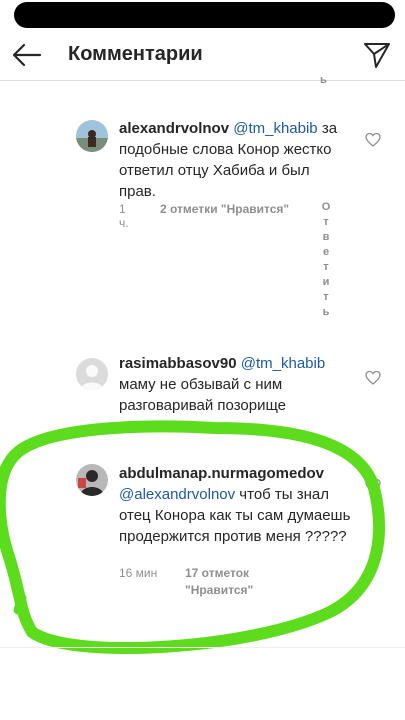 This screenshot has width=405, height=720. I want to click on direct-send-icon, so click(377, 55).